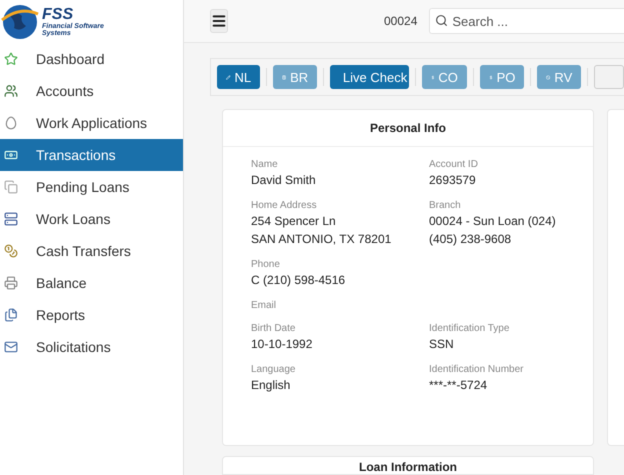  I want to click on field-value: 254 Spencer Ln, so click(294, 221).